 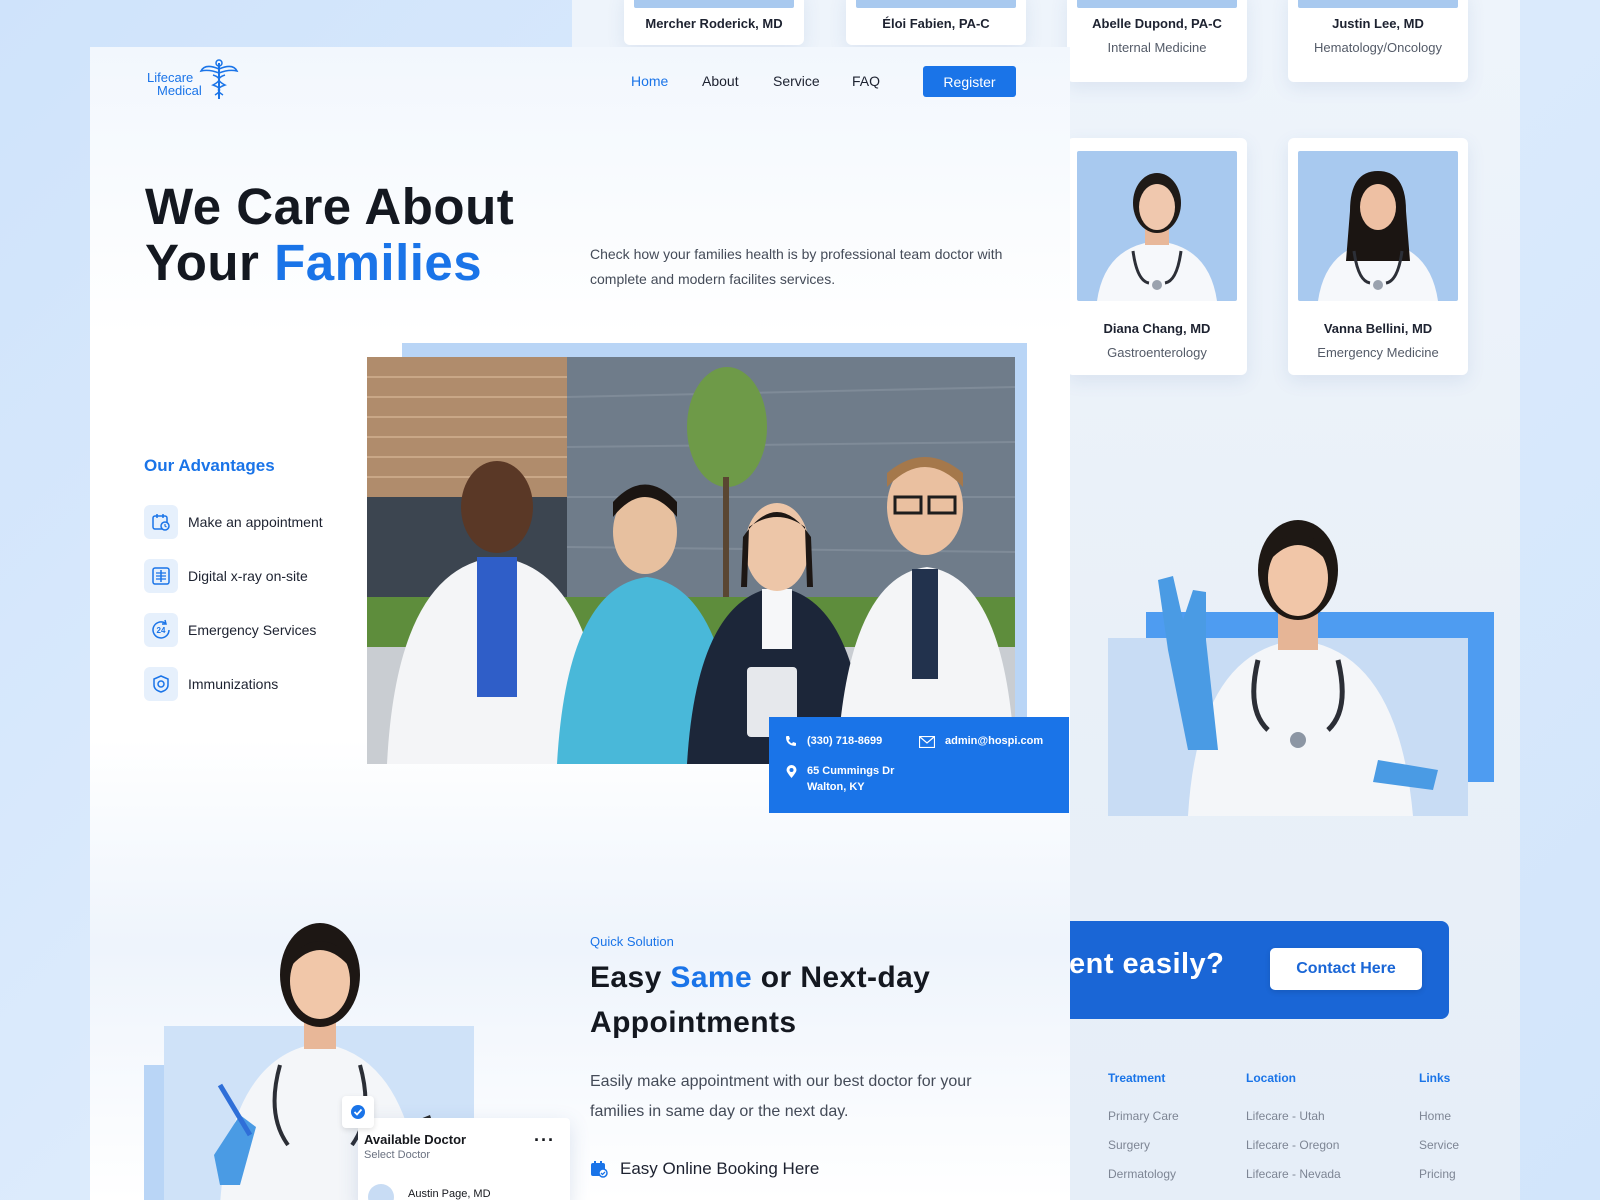 I want to click on doctor-name: Justin Lee, MD, so click(x=1378, y=23).